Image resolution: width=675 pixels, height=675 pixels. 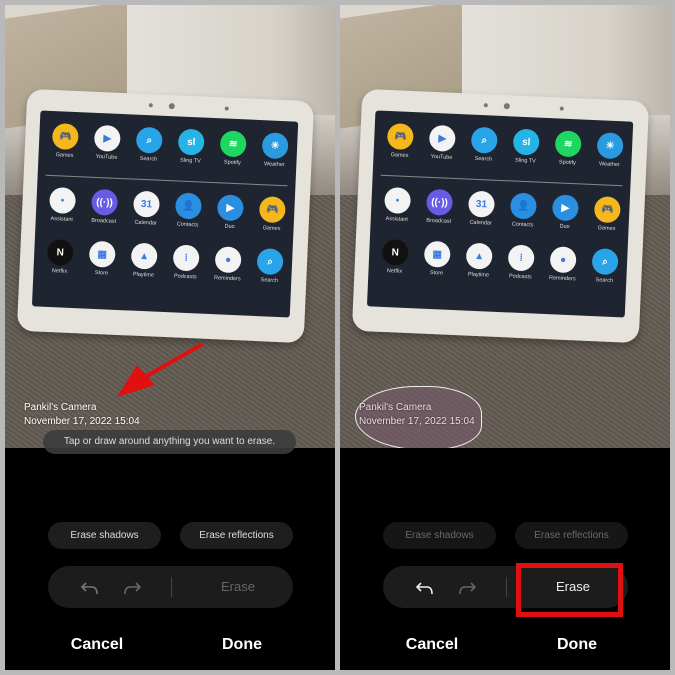 What do you see at coordinates (439, 202) in the screenshot?
I see `app-icon: ((·))` at bounding box center [439, 202].